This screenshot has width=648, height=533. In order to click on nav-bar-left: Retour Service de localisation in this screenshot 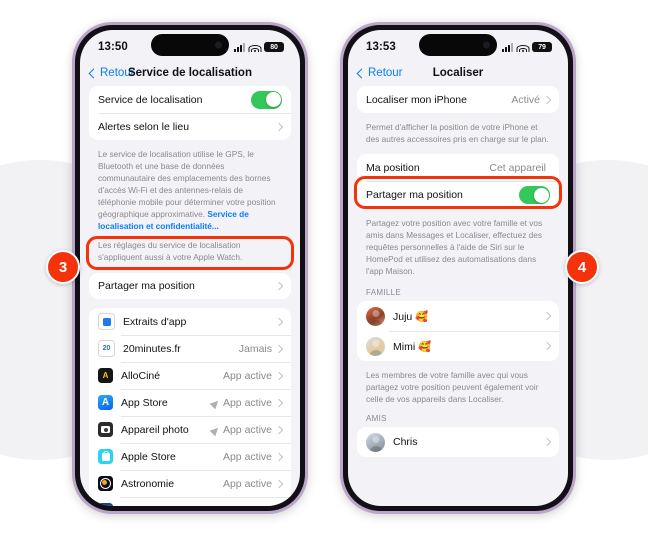, I will do `click(190, 73)`.